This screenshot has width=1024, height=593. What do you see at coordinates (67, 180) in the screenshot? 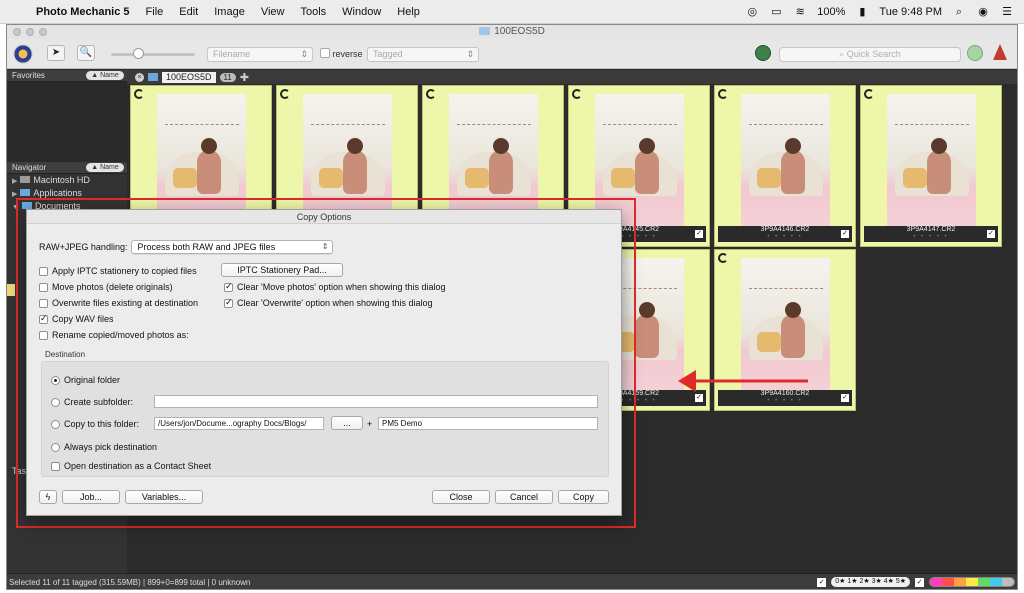
I see `sidebar-item-macintosh-hd: ▶ Macintosh HD` at bounding box center [67, 180].